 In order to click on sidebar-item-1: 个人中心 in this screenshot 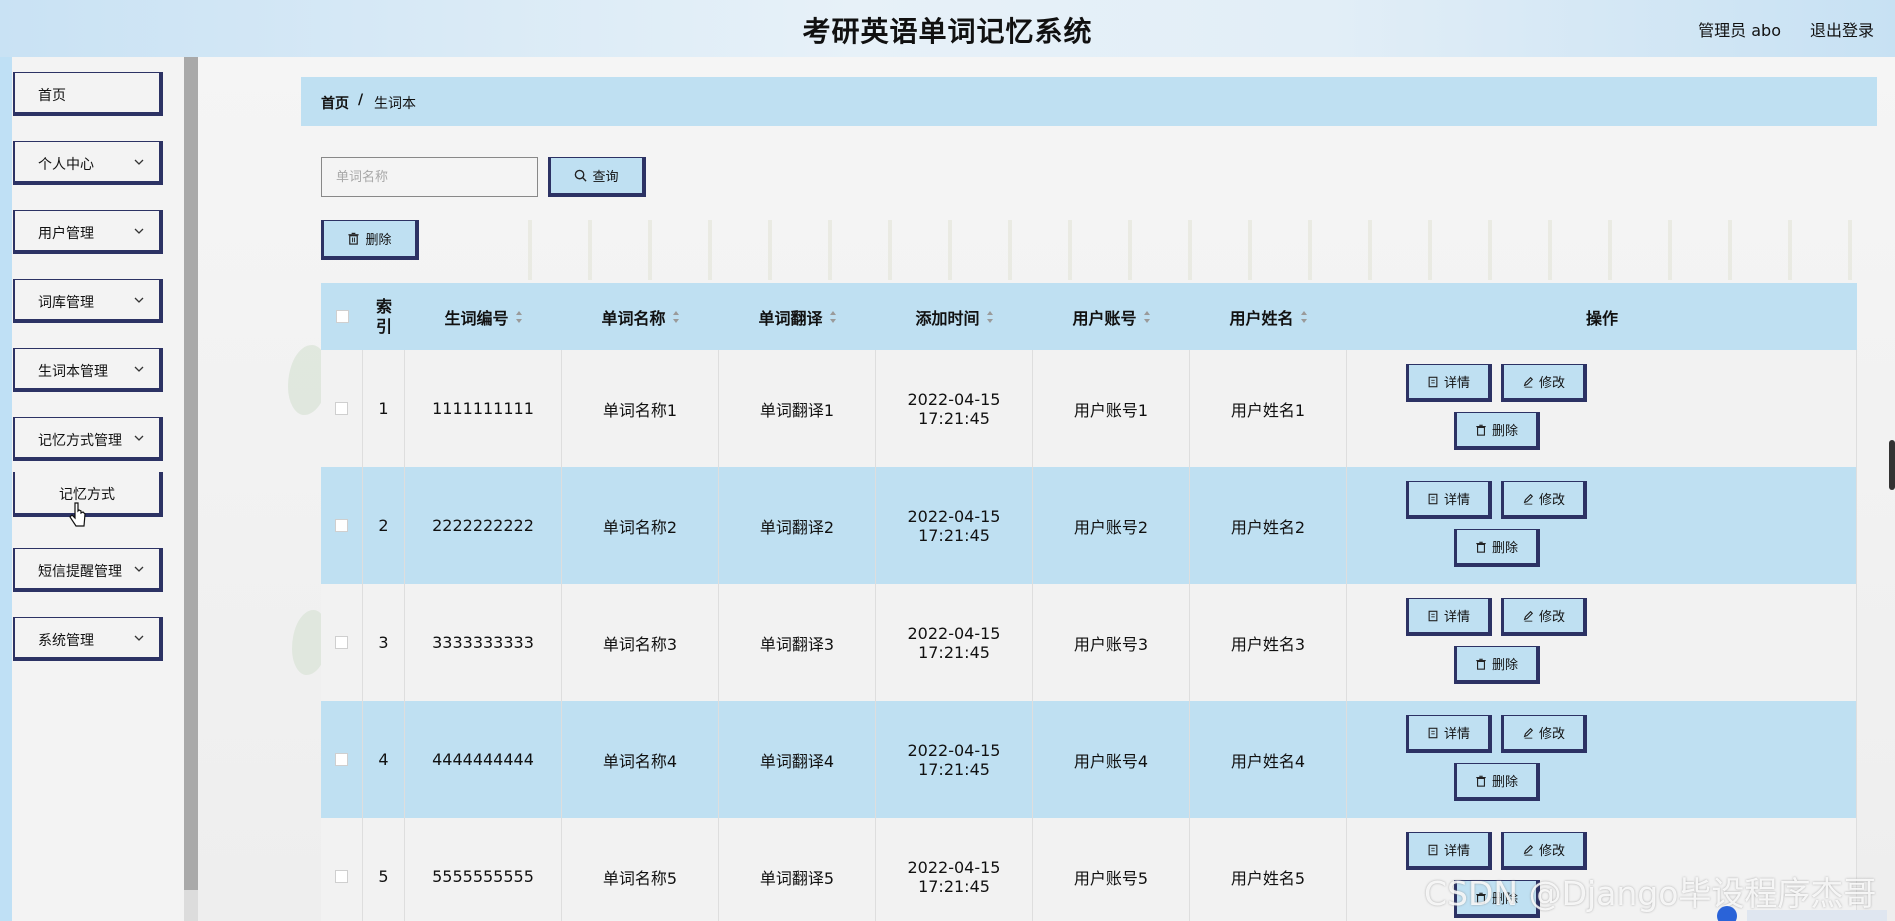, I will do `click(88, 163)`.